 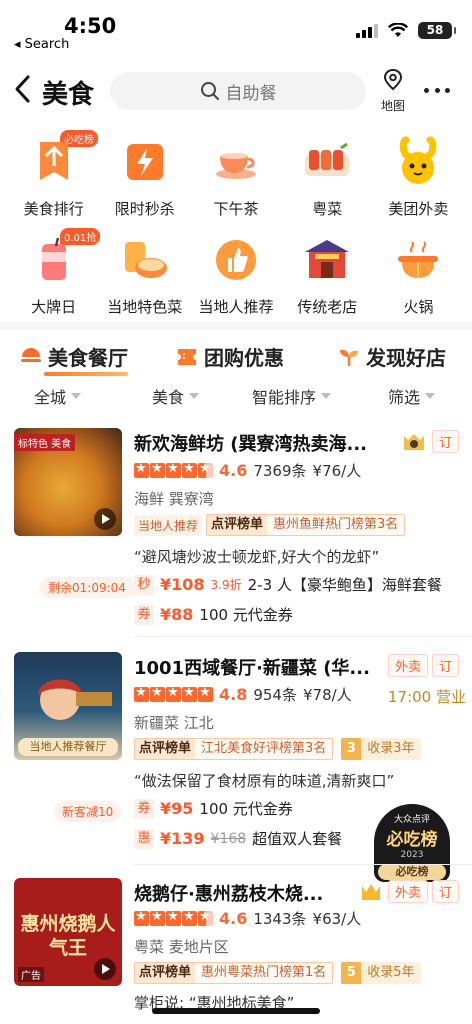 What do you see at coordinates (284, 397) in the screenshot?
I see `filter-label: 智能排序` at bounding box center [284, 397].